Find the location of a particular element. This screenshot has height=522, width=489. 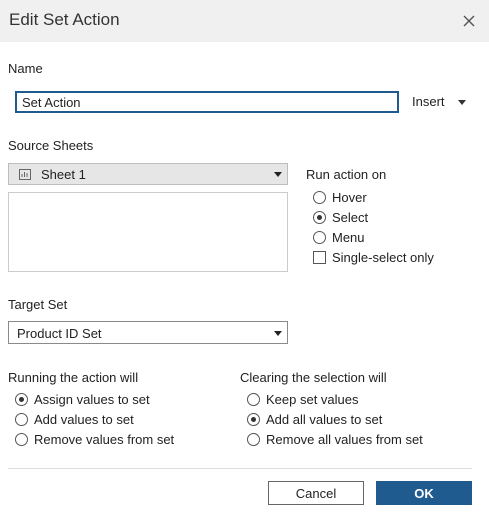

radio-assign-values is located at coordinates (21, 399).